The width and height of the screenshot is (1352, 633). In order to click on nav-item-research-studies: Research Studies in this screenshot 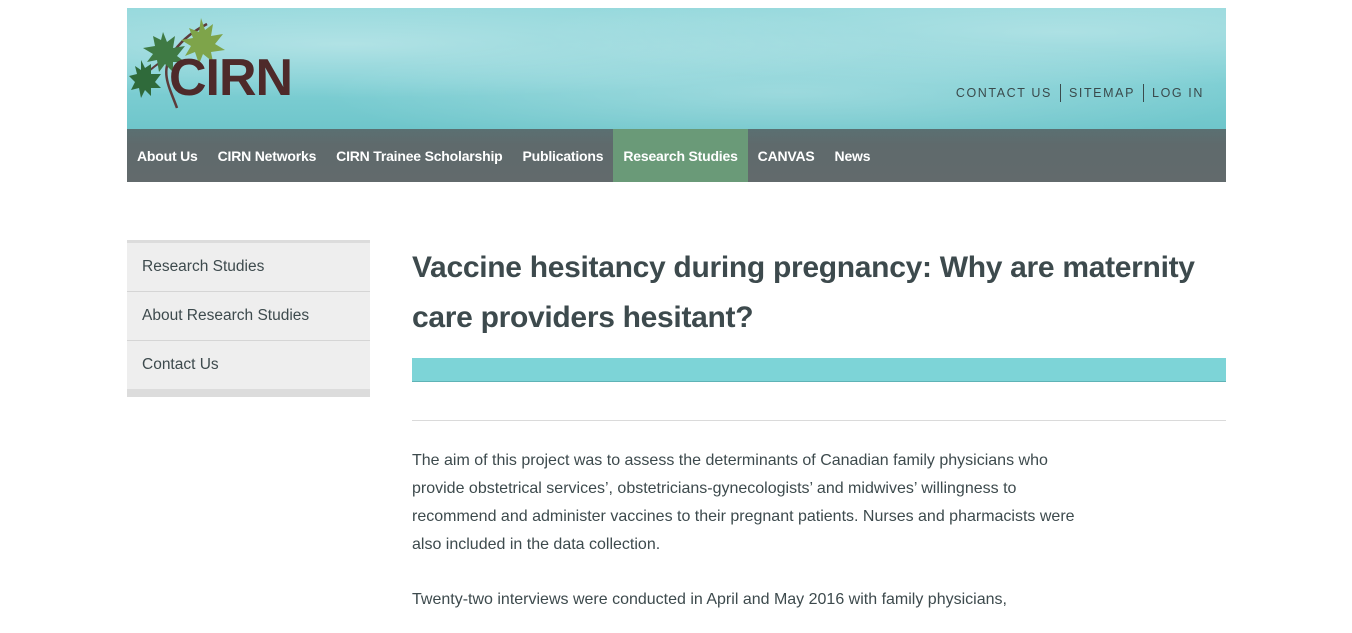, I will do `click(680, 155)`.